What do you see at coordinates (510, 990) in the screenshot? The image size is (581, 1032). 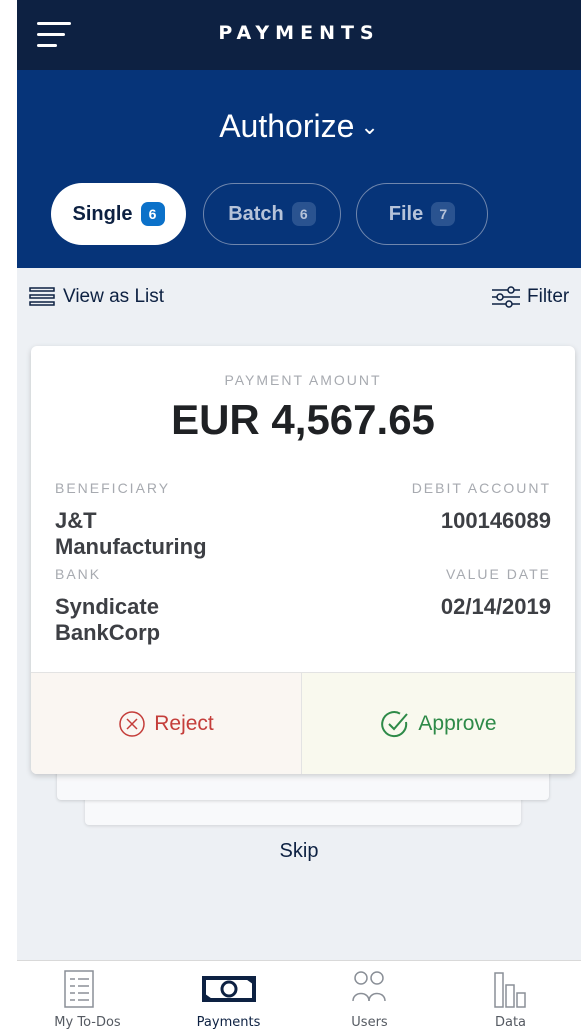 I see `bar-chart-icon` at bounding box center [510, 990].